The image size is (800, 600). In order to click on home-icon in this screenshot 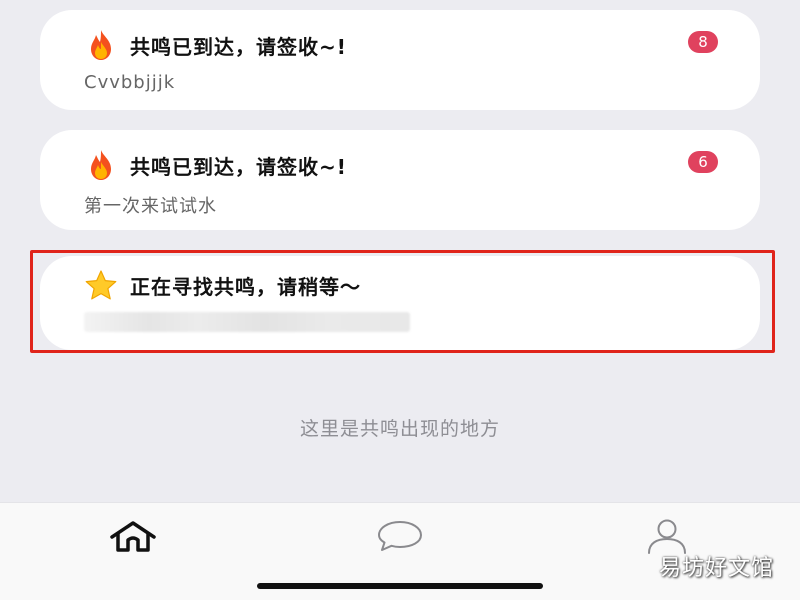, I will do `click(133, 538)`.